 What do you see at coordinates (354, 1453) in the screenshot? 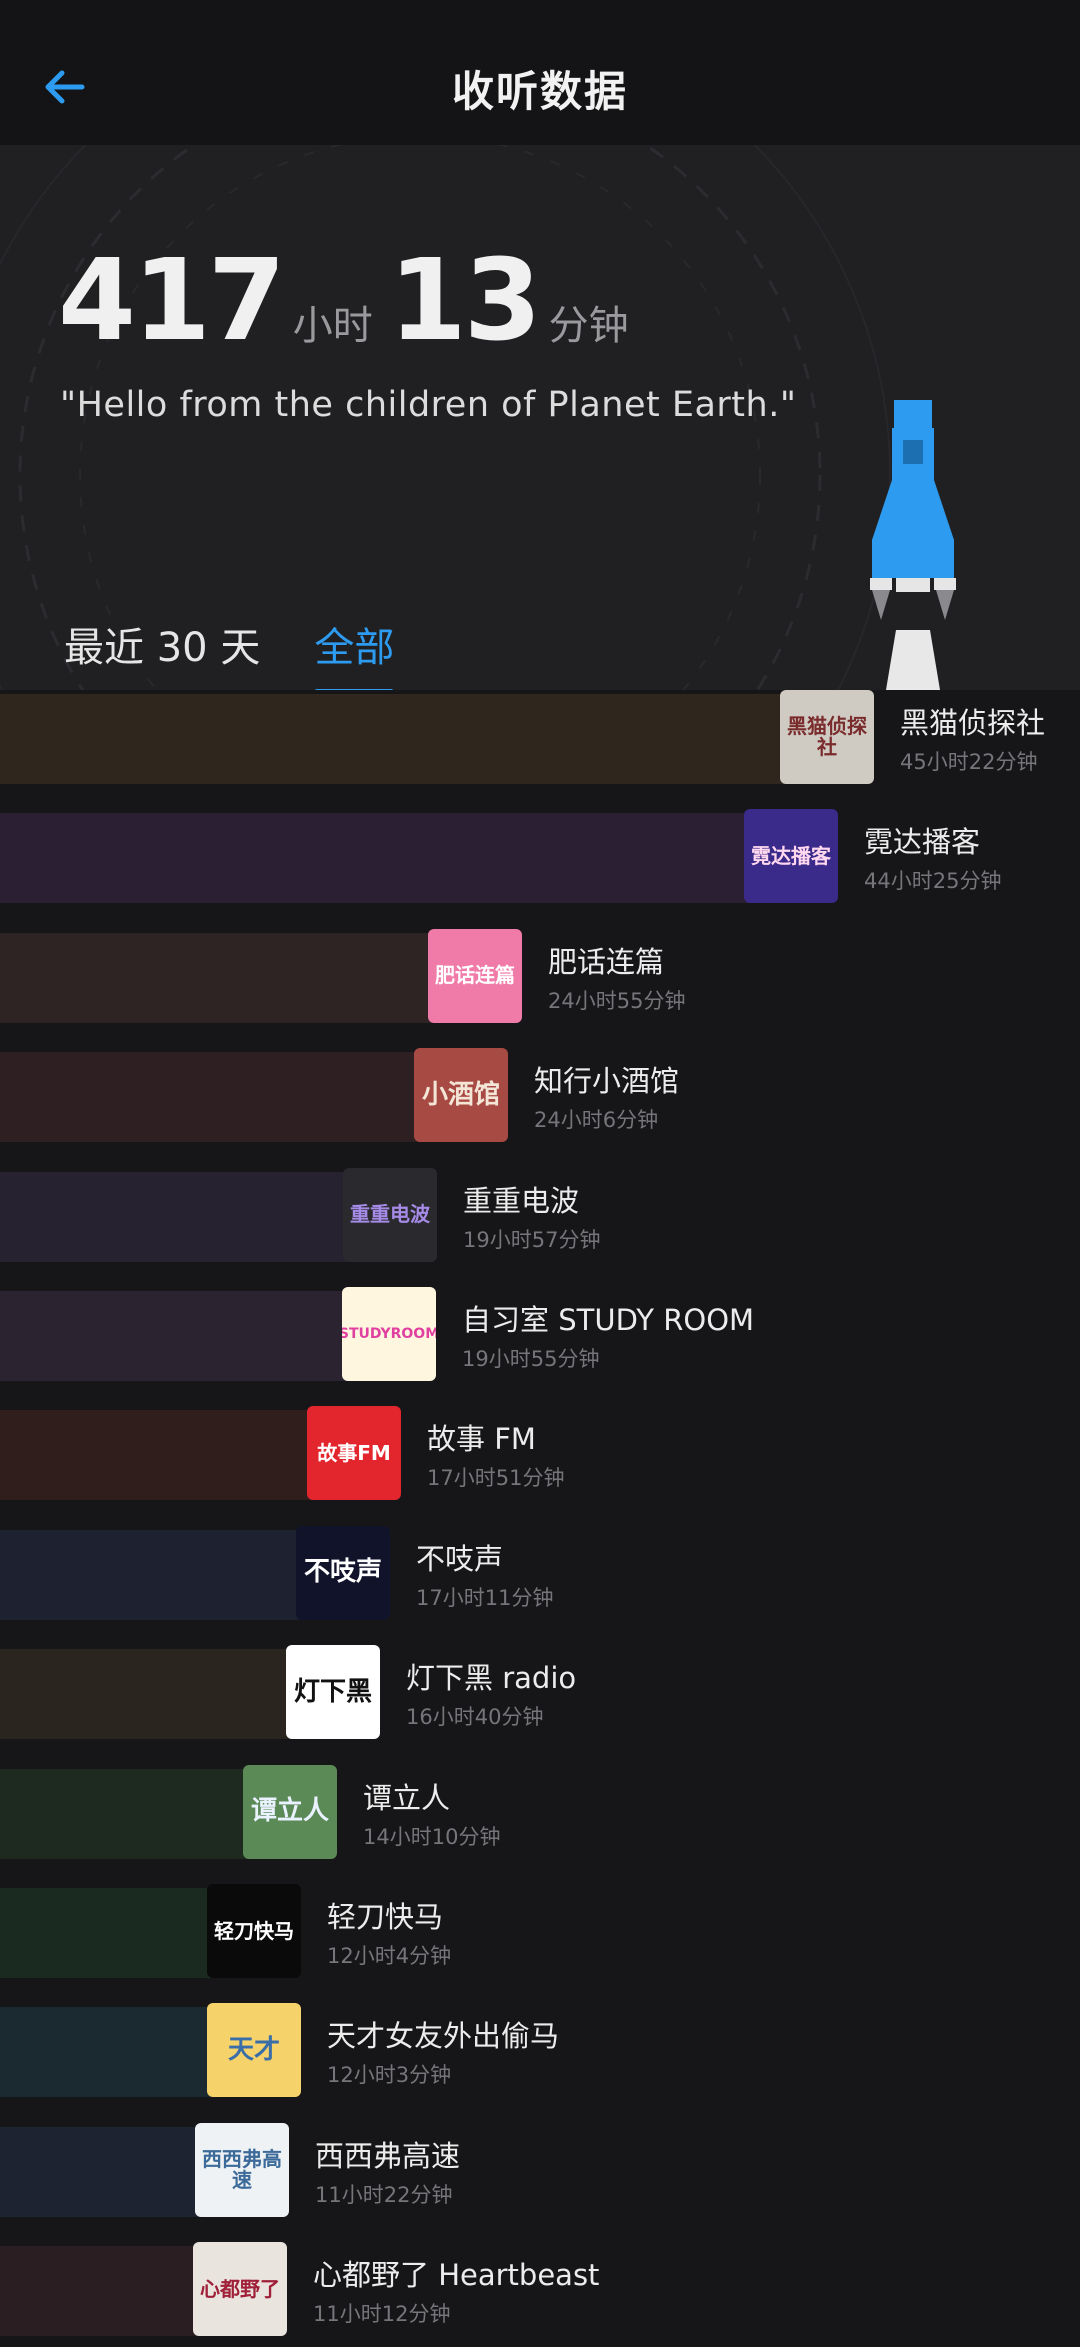
I see `podcast-cover: 故事FM` at bounding box center [354, 1453].